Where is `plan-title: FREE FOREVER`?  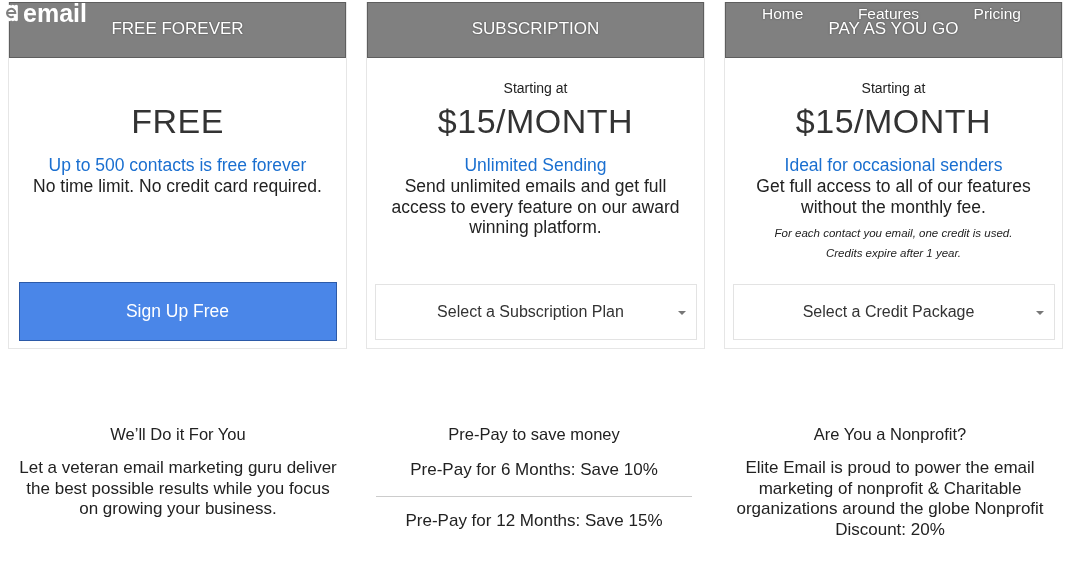 plan-title: FREE FOREVER is located at coordinates (177, 29).